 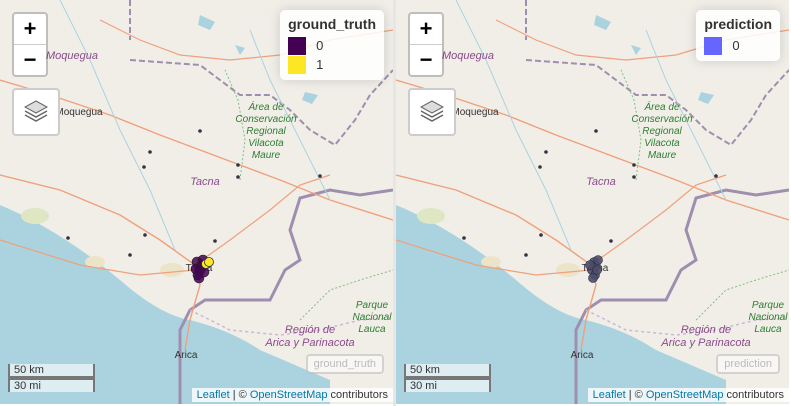 I want to click on legend-label: 1, so click(x=320, y=64).